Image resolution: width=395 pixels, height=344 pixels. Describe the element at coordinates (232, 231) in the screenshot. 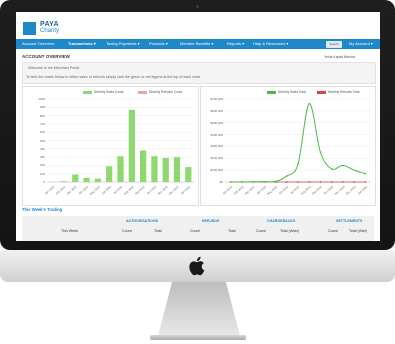

I see `refunds-total: Total` at that location.